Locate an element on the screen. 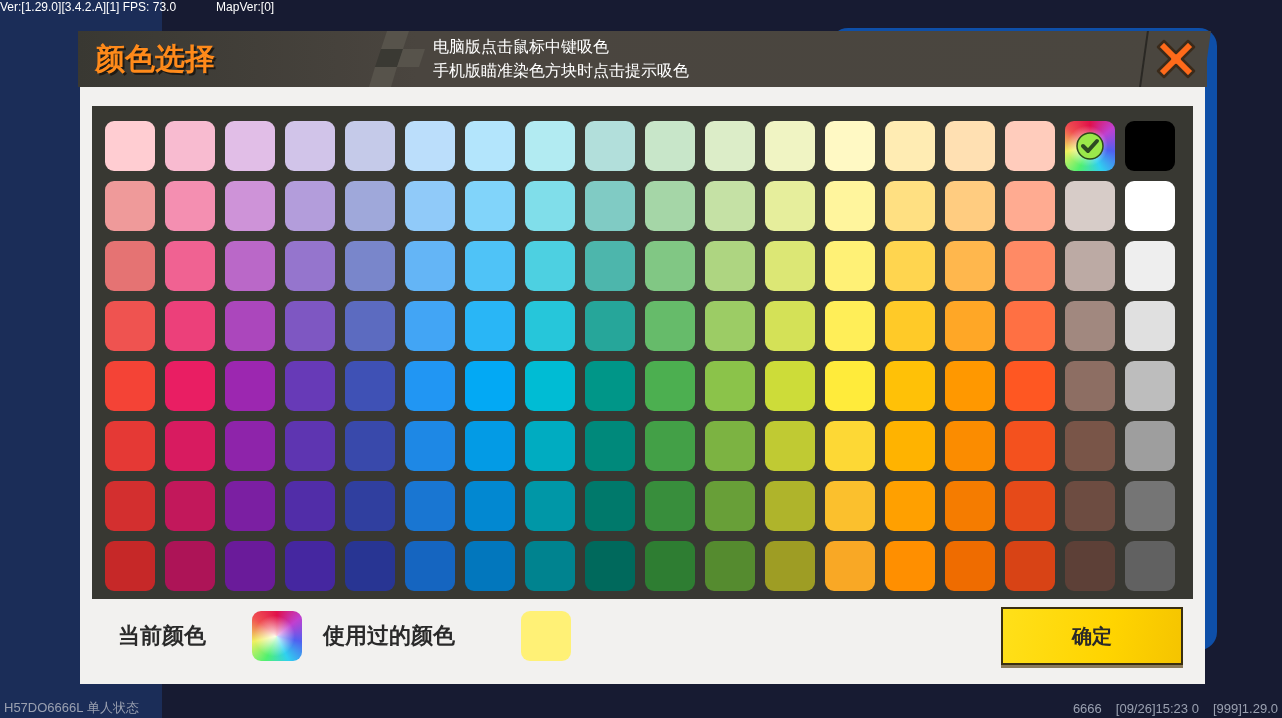 The height and width of the screenshot is (718, 1282). close-button is located at coordinates (1175, 59).